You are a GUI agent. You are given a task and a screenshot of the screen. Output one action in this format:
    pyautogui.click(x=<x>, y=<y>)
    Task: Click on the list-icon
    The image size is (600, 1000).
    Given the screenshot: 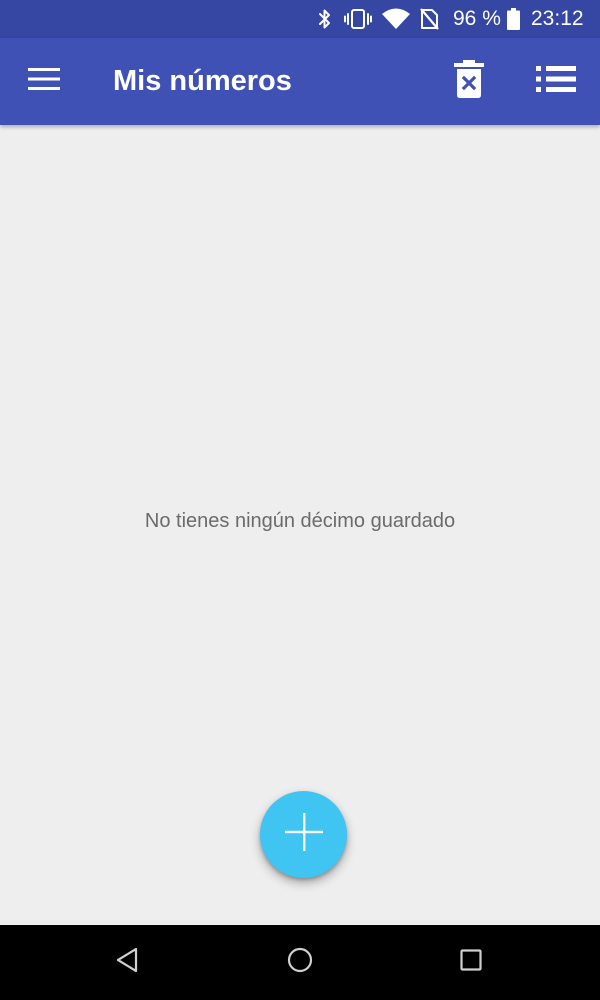 What is the action you would take?
    pyautogui.click(x=556, y=81)
    